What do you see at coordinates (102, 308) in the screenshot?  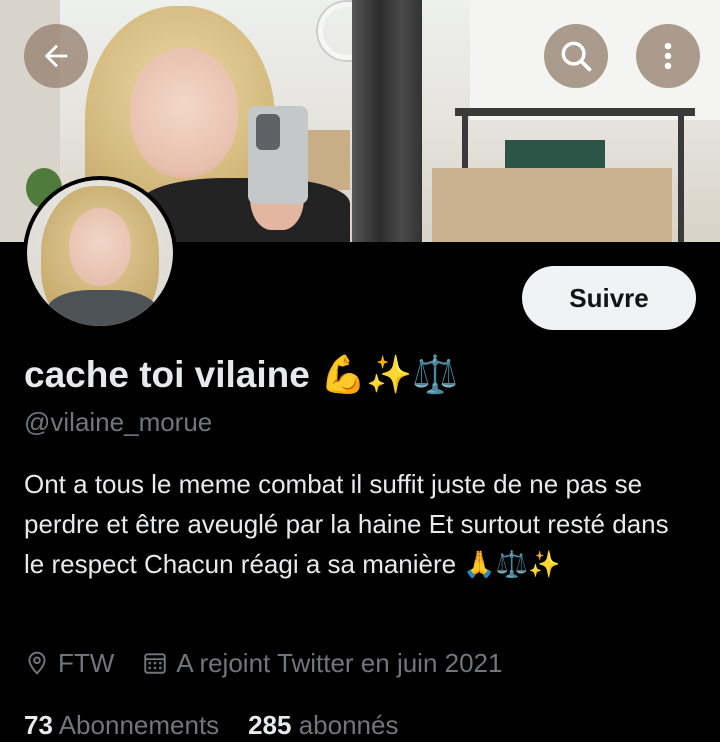 I see `avatar-sweater` at bounding box center [102, 308].